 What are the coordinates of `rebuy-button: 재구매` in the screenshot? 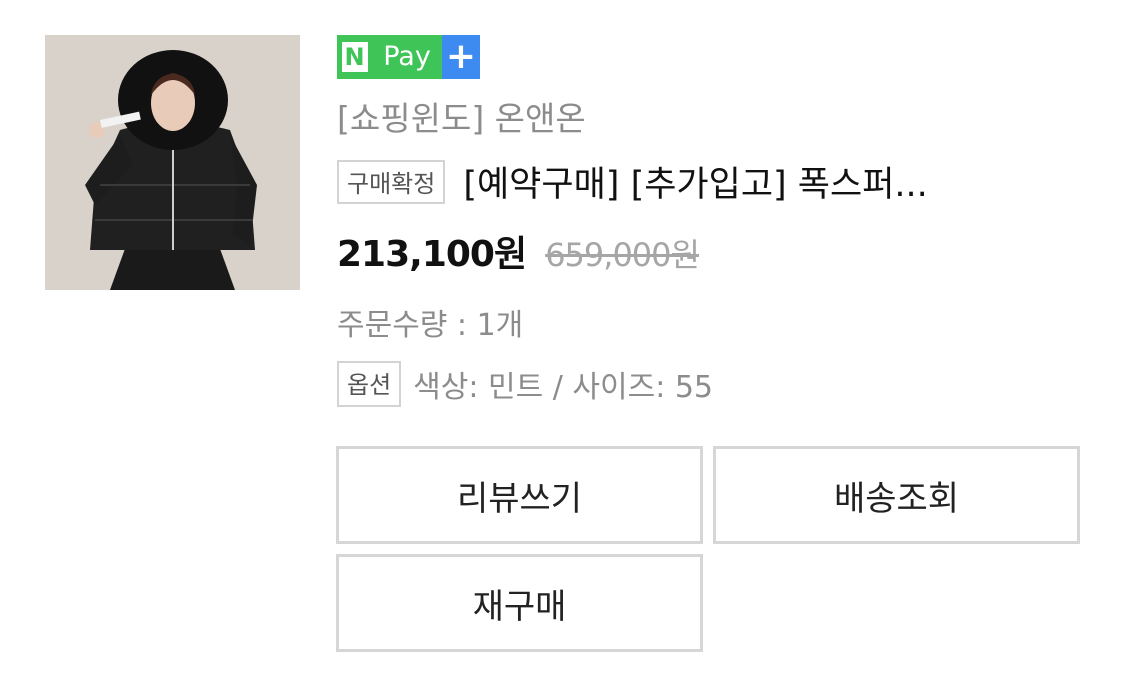 It's located at (519, 603).